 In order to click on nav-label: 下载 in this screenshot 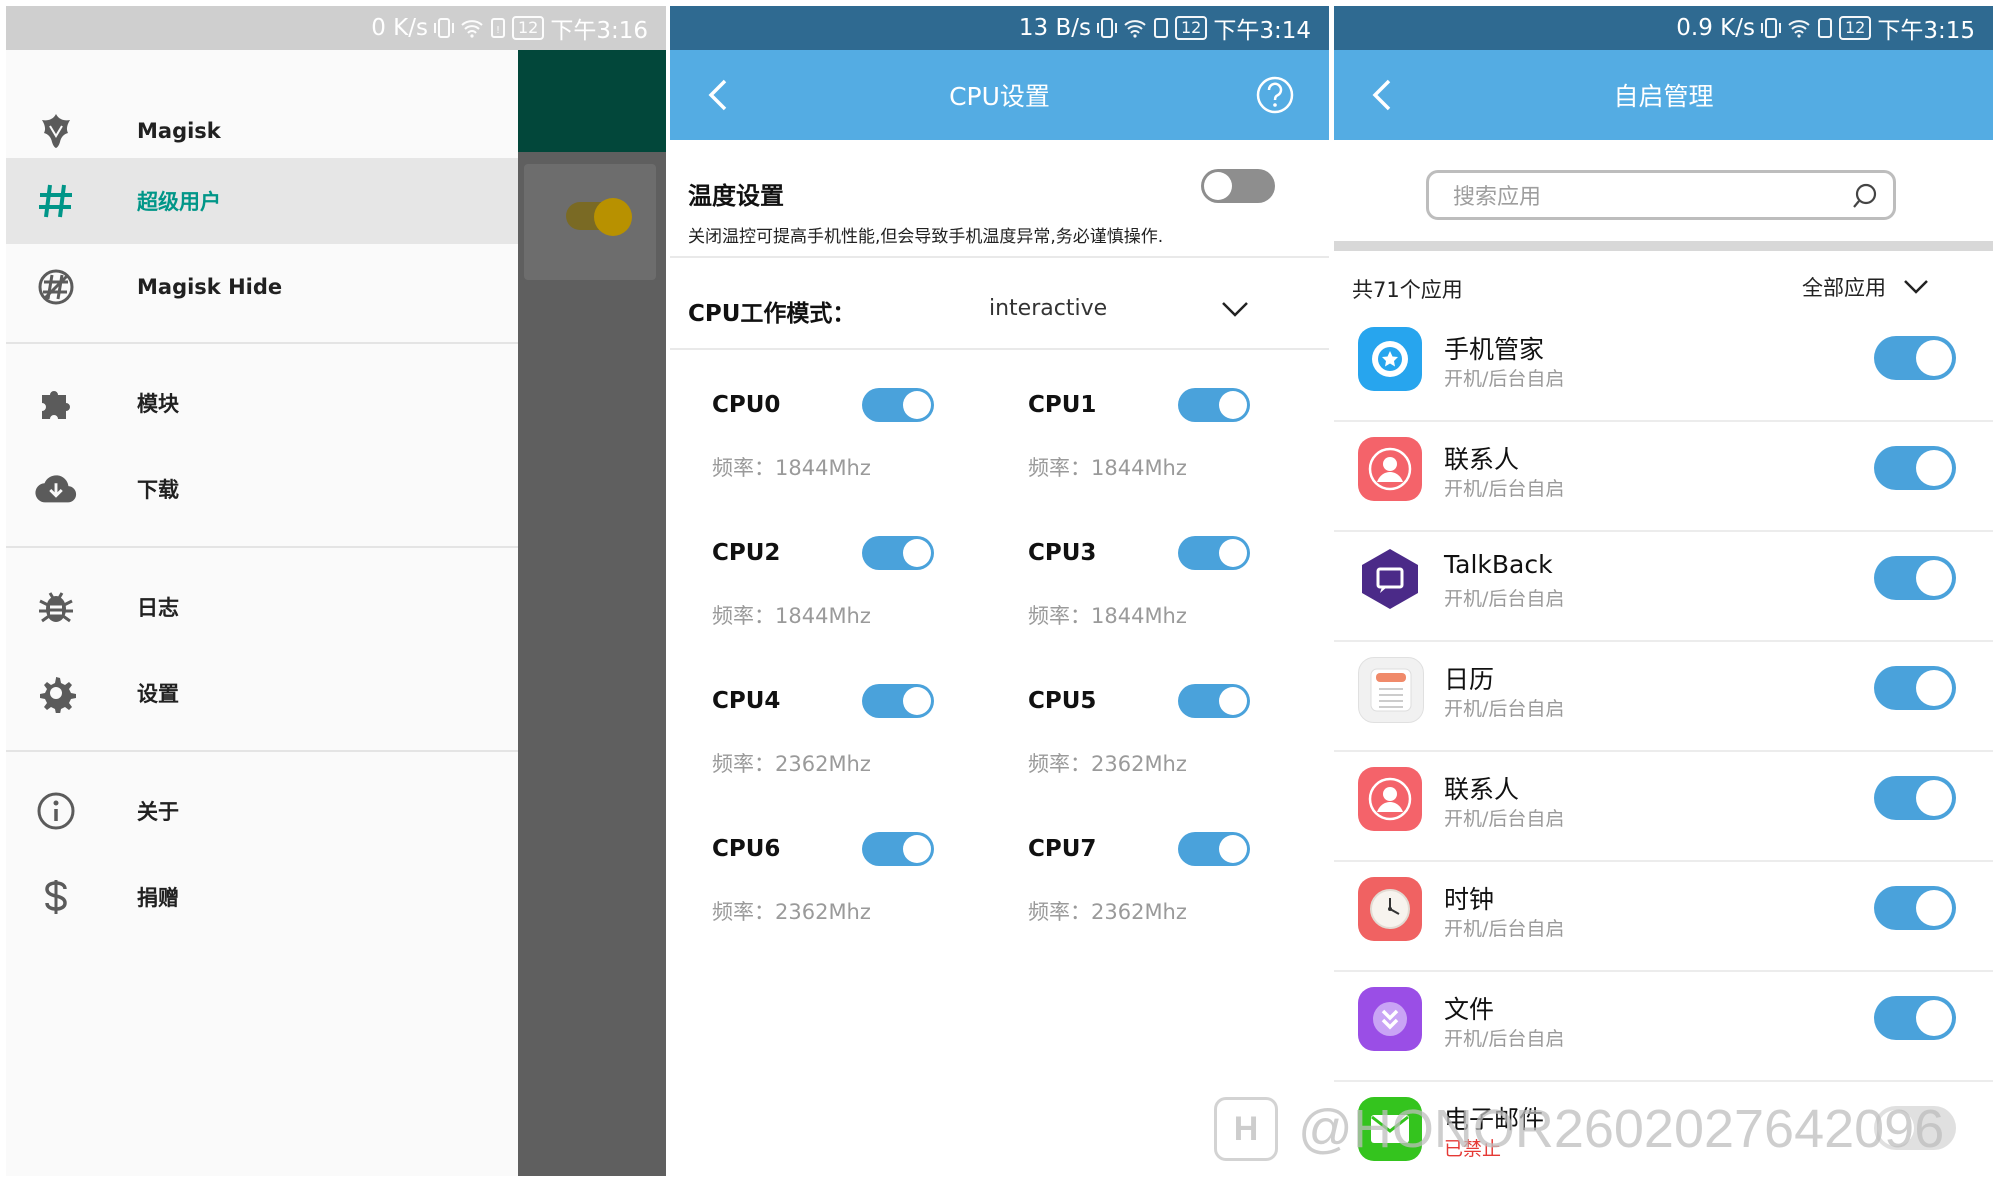, I will do `click(158, 490)`.